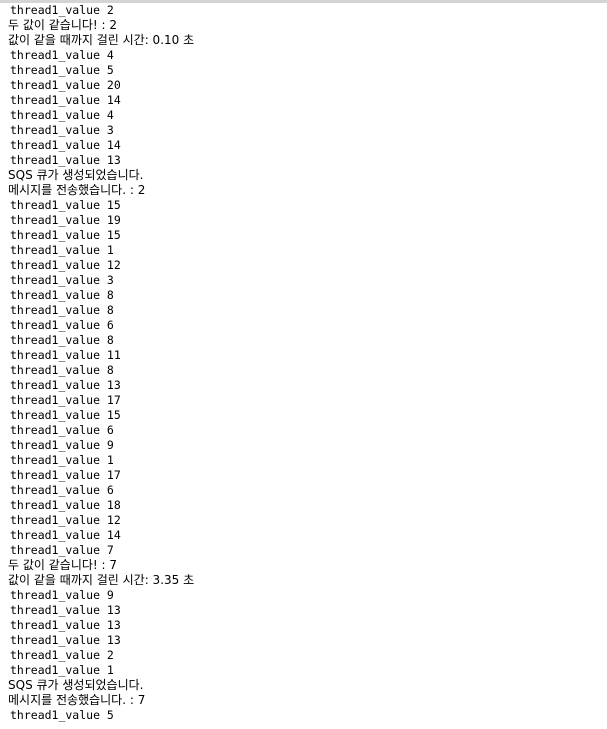 This screenshot has height=729, width=607. What do you see at coordinates (62, 550) in the screenshot?
I see `console-log-line: thread1_value 7` at bounding box center [62, 550].